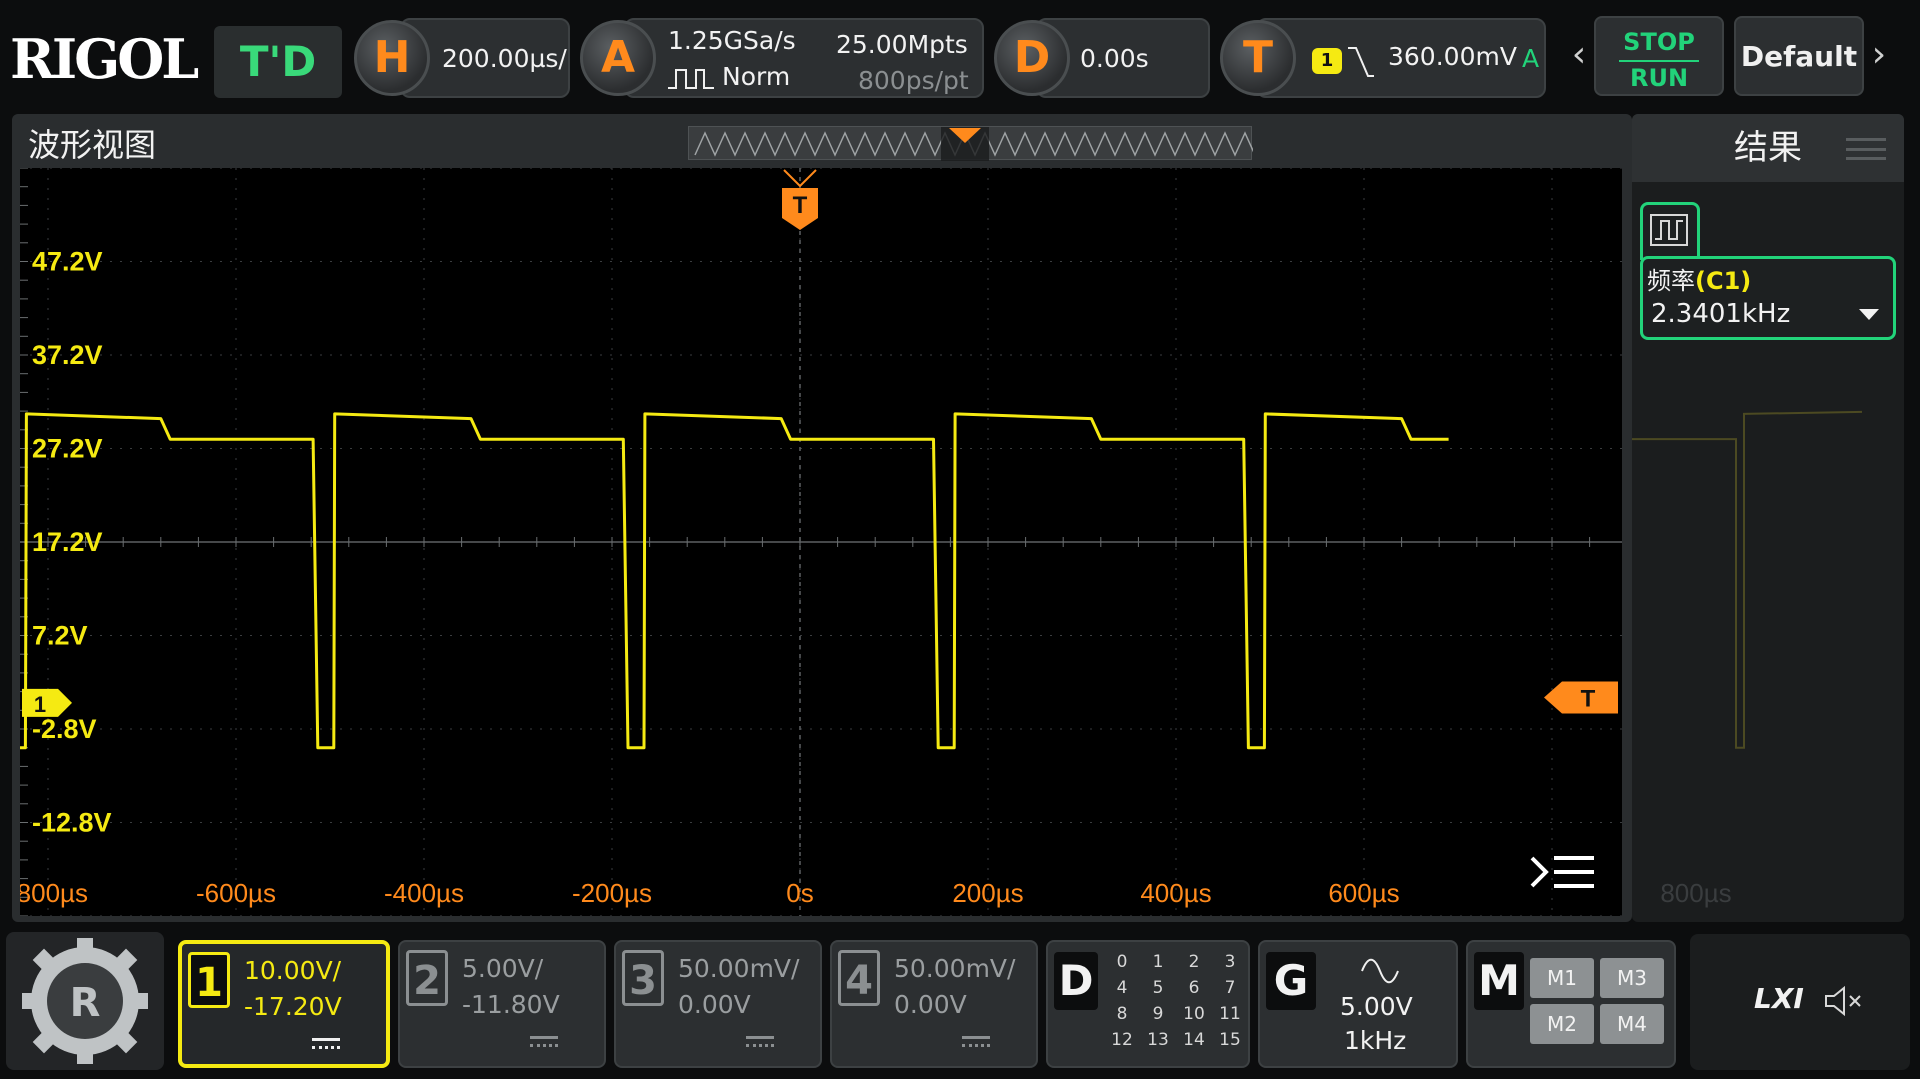  Describe the element at coordinates (1363, 893) in the screenshot. I see `time-tick-label: 600µs` at that location.